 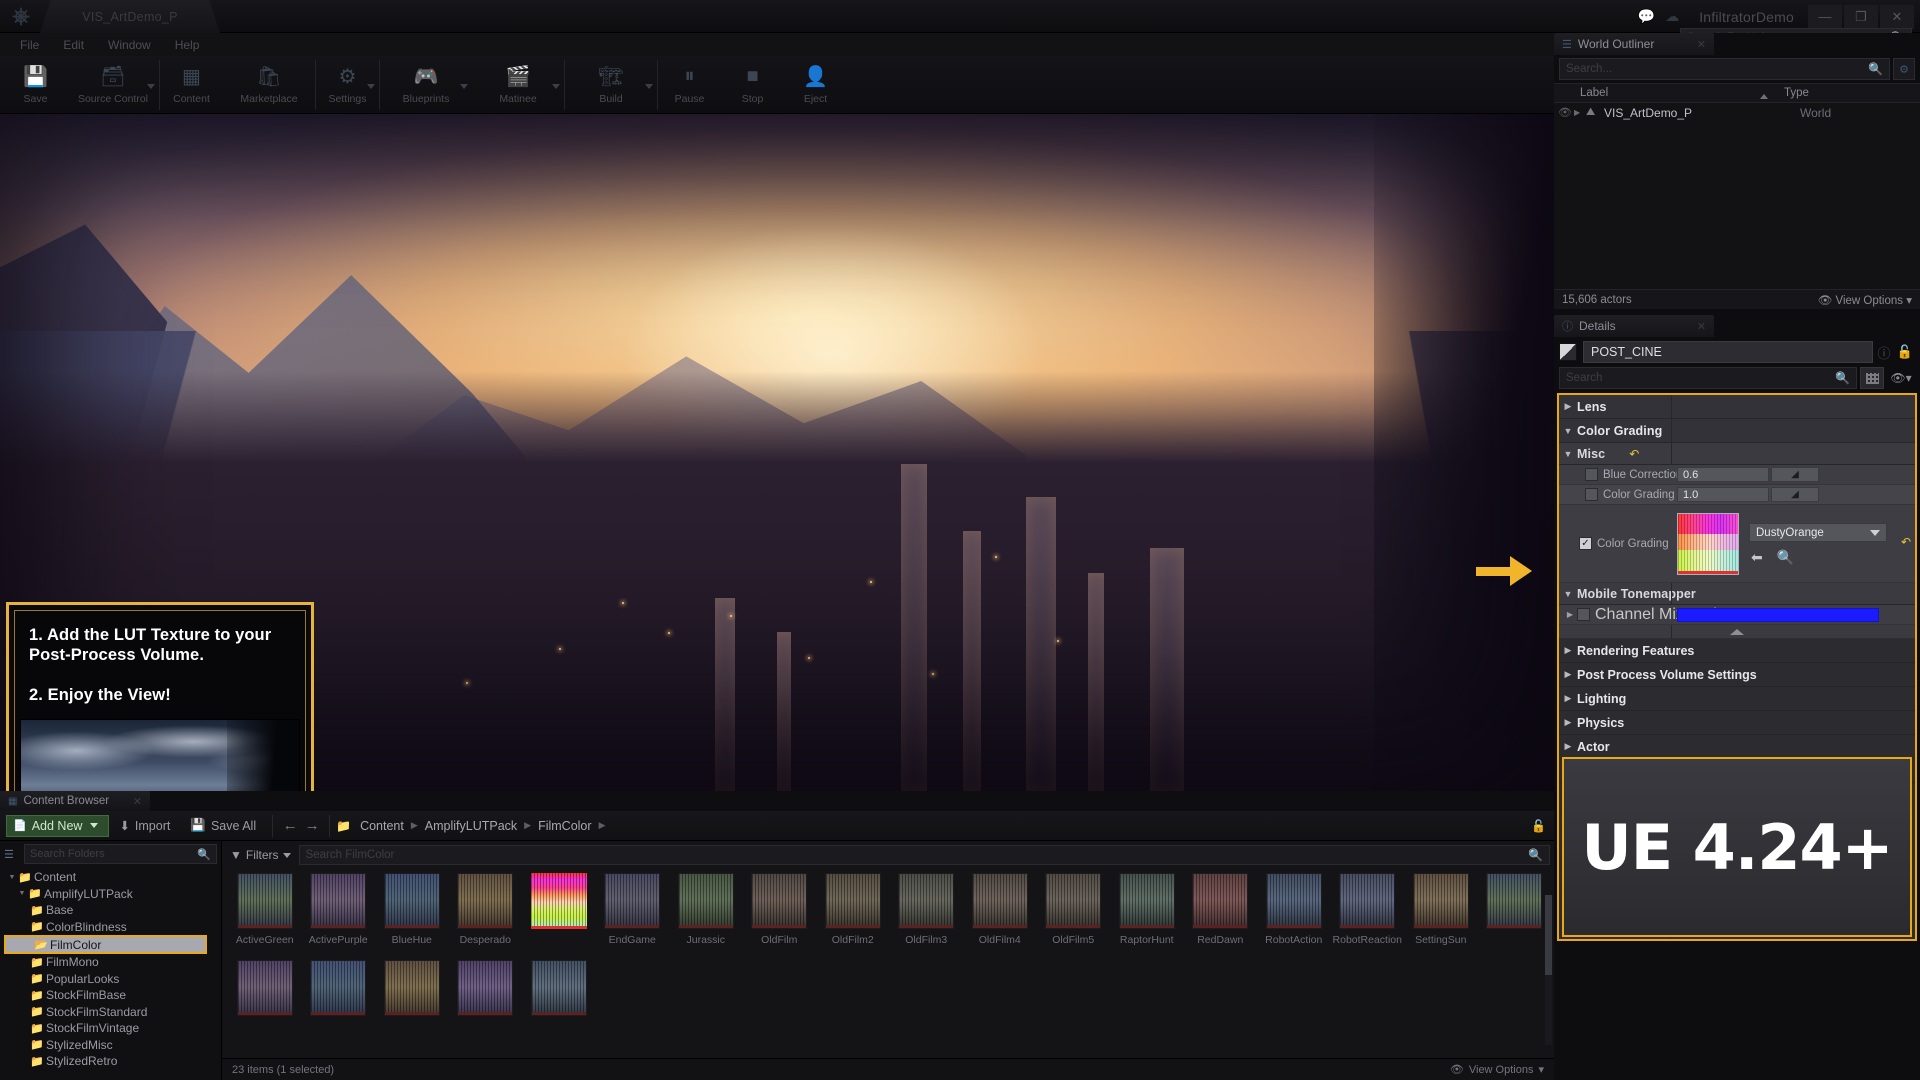 What do you see at coordinates (111, 1045) in the screenshot?
I see `folder-item-stylizedmisc: 📁 StylizedMisc` at bounding box center [111, 1045].